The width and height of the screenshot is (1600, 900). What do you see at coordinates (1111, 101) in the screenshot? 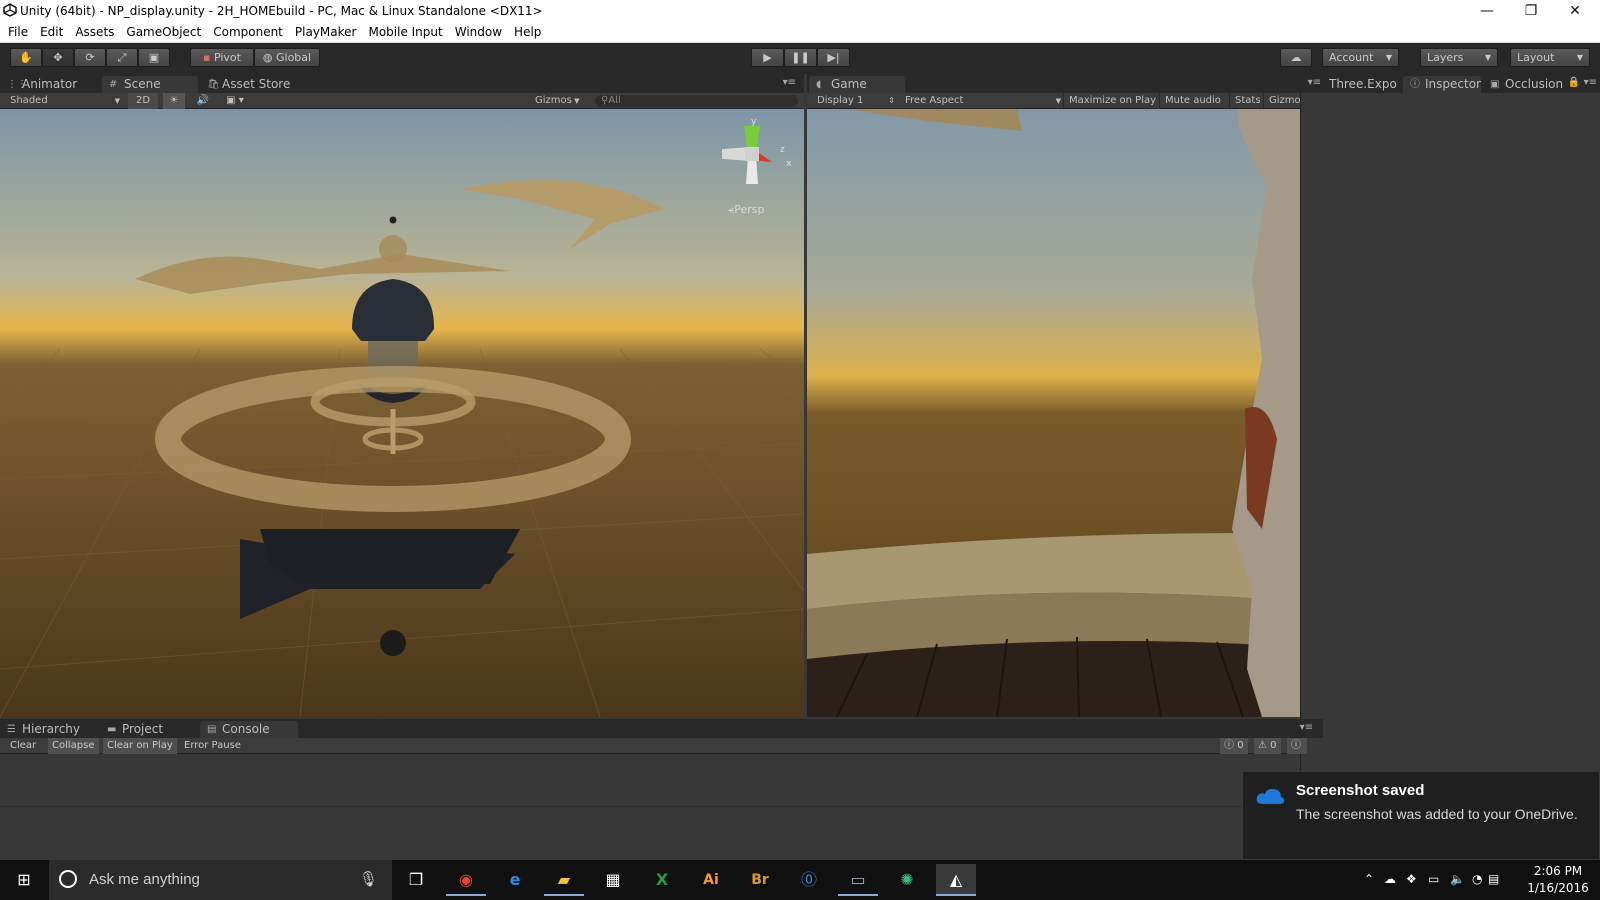
I see `maximize-on-play-toggle: Maximize on Play` at bounding box center [1111, 101].